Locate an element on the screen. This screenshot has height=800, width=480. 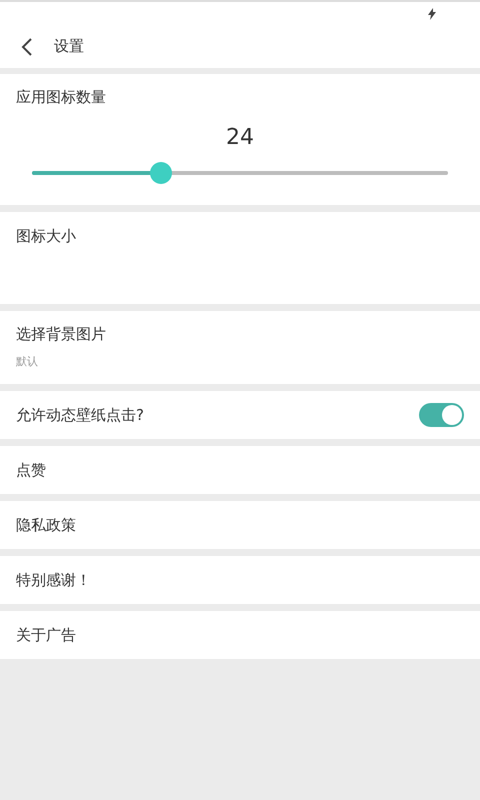
setting-card: 图标大小 is located at coordinates (240, 258).